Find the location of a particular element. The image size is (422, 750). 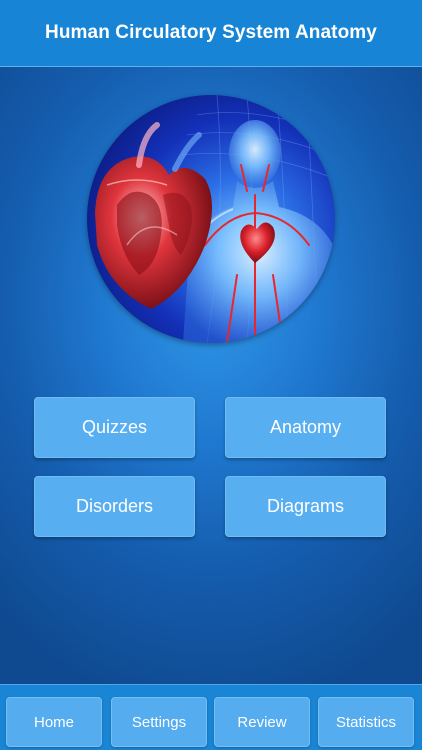

disorders-button: Disorders is located at coordinates (114, 506).